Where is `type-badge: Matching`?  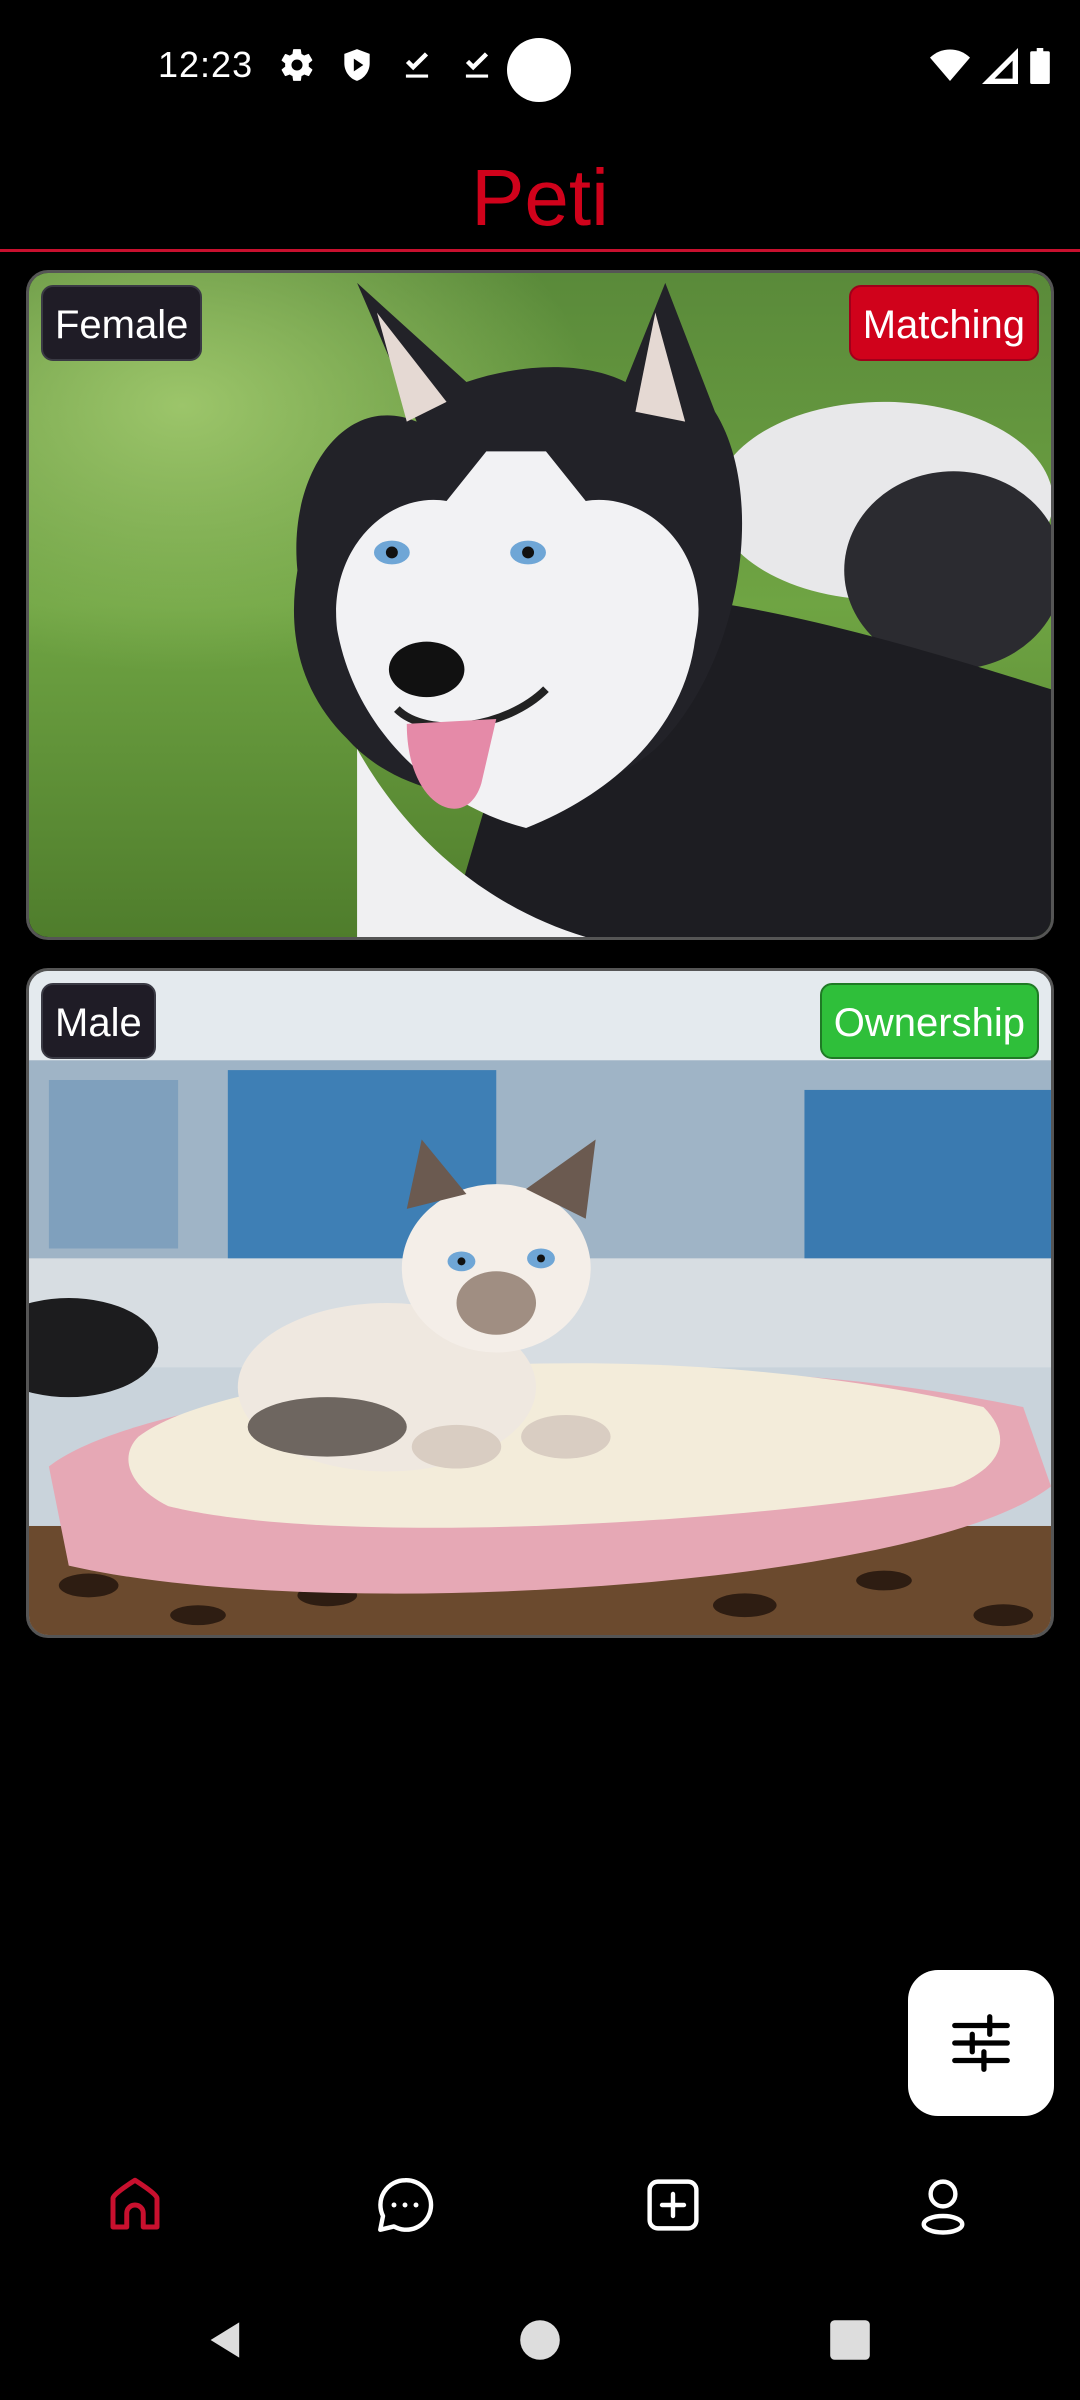 type-badge: Matching is located at coordinates (943, 323).